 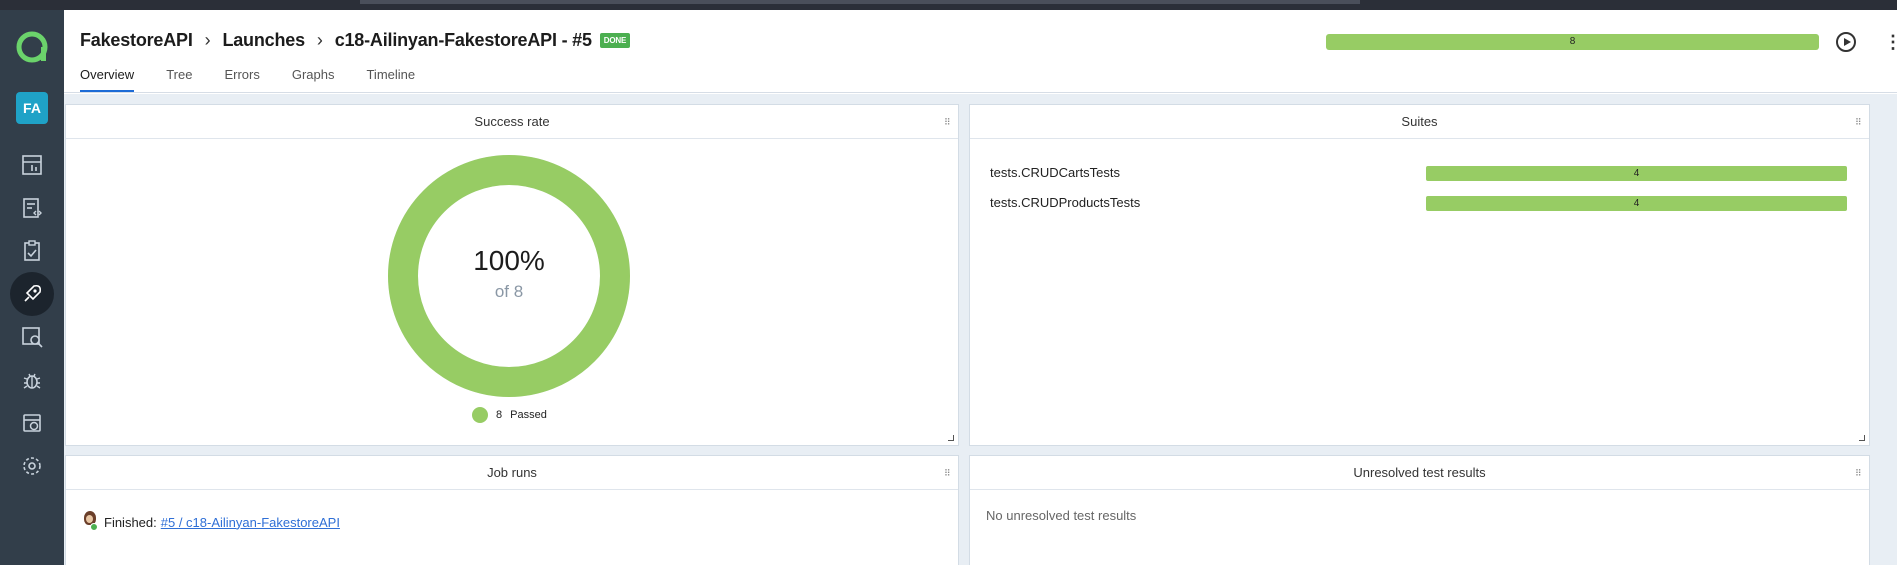 What do you see at coordinates (32, 47) in the screenshot?
I see `allure-logo-icon` at bounding box center [32, 47].